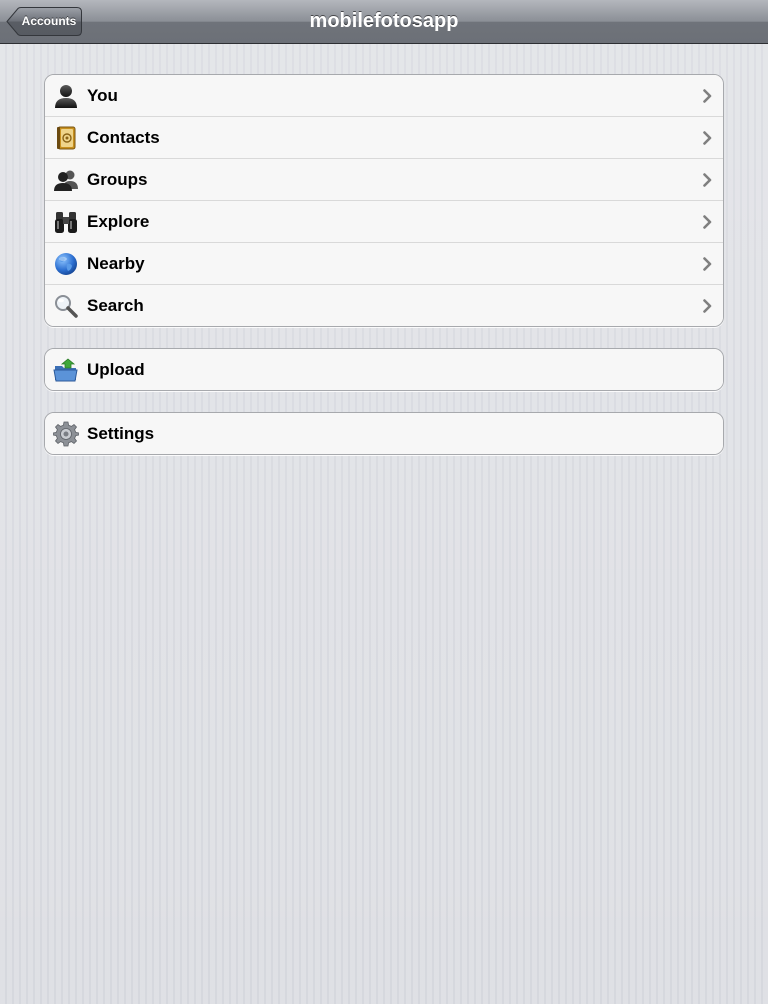 Image resolution: width=768 pixels, height=1004 pixels. Describe the element at coordinates (384, 95) in the screenshot. I see `menu-item-you: You` at that location.